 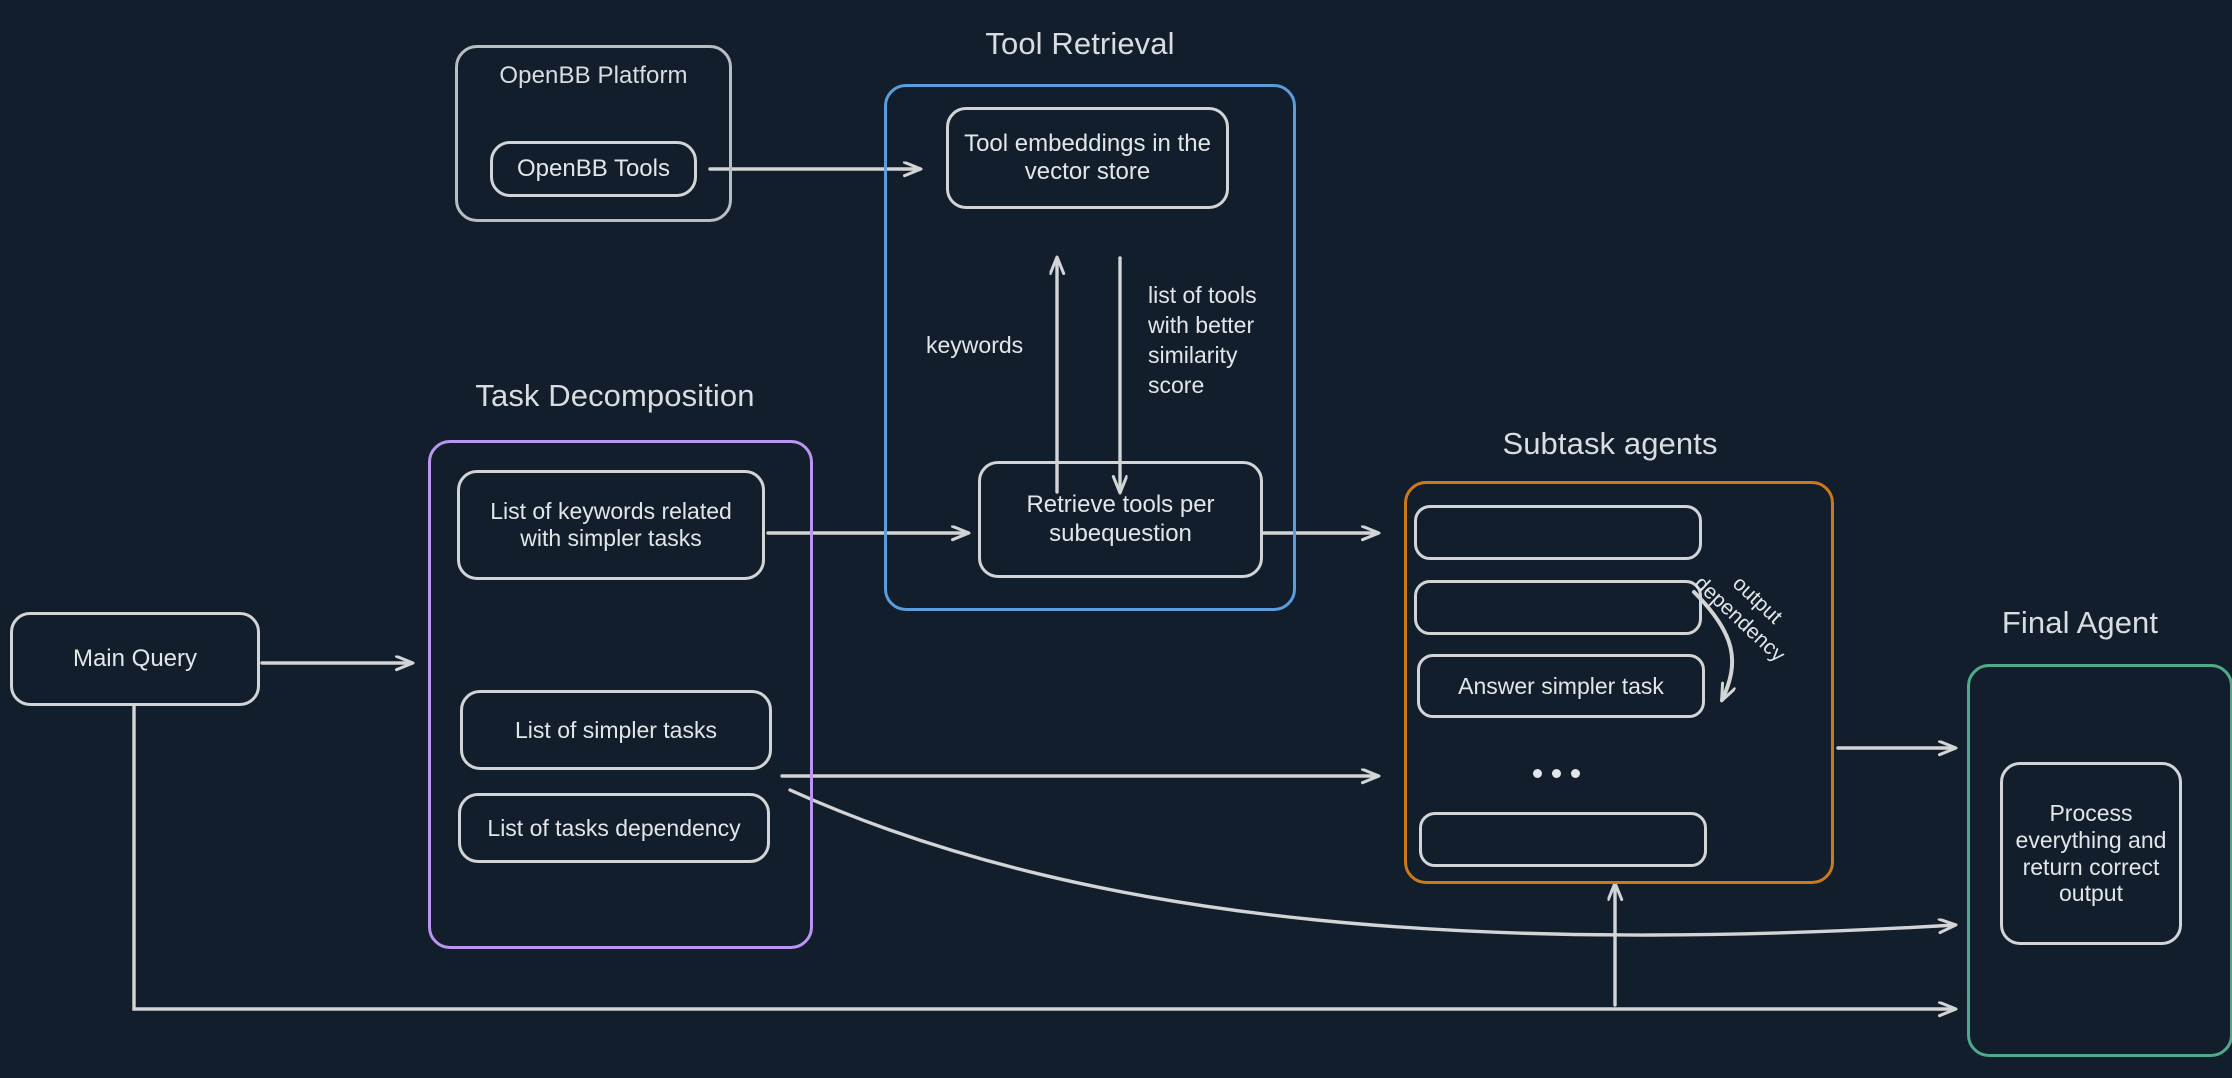 I want to click on node-tool-embeddings-label: Tool embeddings in the vector store, so click(x=1087, y=157).